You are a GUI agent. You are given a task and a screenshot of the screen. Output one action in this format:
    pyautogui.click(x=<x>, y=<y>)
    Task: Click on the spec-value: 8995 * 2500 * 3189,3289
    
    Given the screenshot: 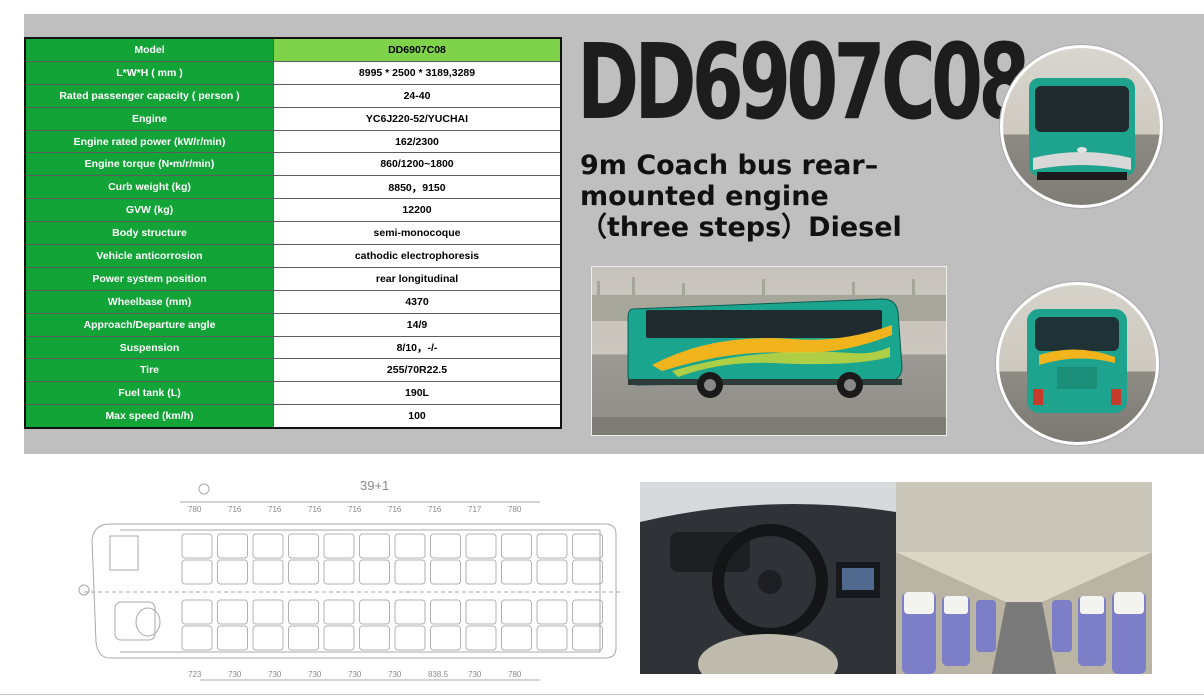 What is the action you would take?
    pyautogui.click(x=417, y=72)
    